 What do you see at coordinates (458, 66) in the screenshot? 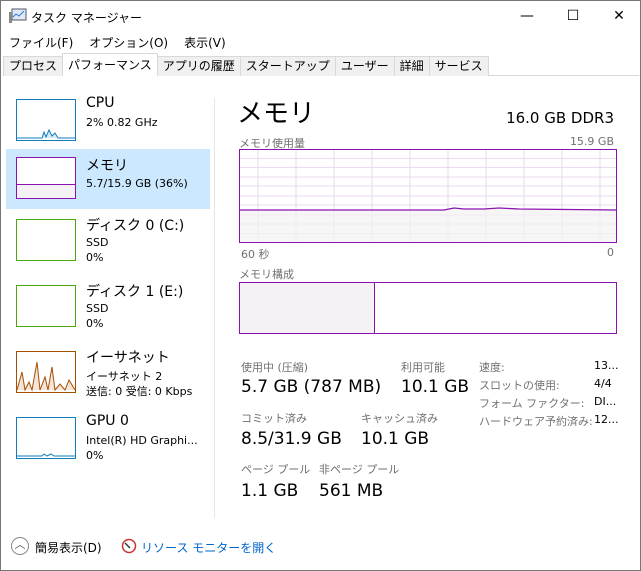
I see `tab-services: サービス` at bounding box center [458, 66].